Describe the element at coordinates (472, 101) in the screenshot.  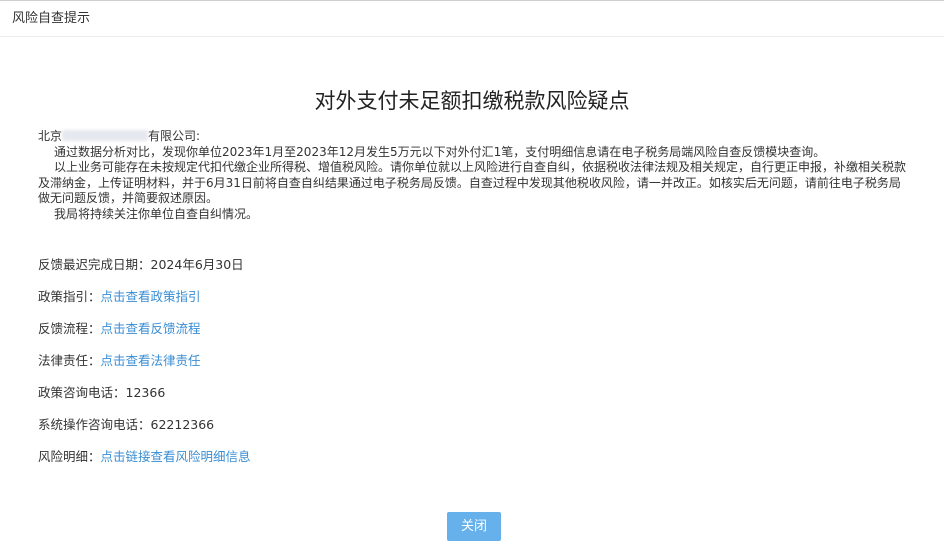
I see `notice-heading: 对外支付未足额扣缴税款风险疑点` at that location.